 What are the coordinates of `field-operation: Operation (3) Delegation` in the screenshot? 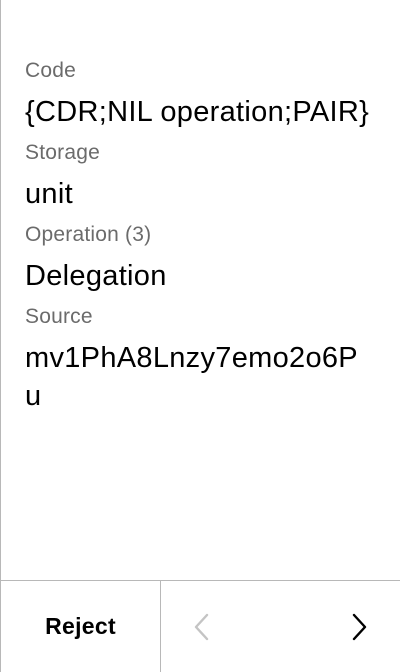 It's located at (200, 258).